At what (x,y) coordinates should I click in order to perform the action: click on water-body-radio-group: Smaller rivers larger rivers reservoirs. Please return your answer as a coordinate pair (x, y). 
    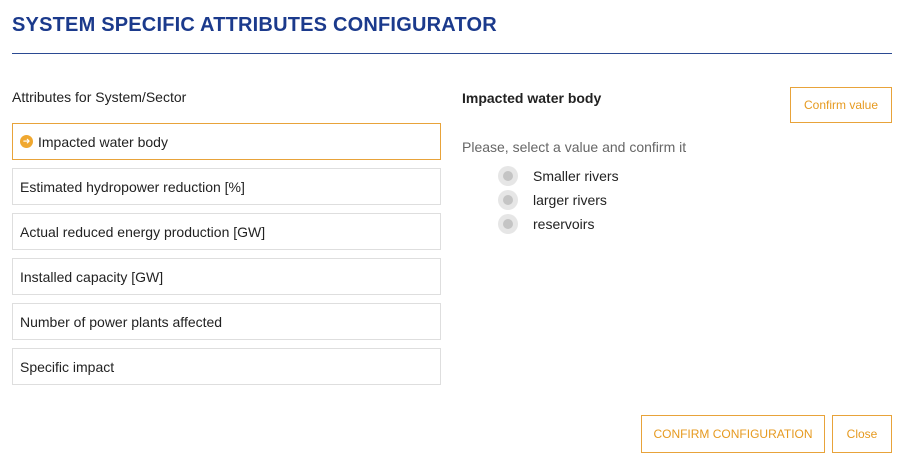
    Looking at the image, I should click on (558, 200).